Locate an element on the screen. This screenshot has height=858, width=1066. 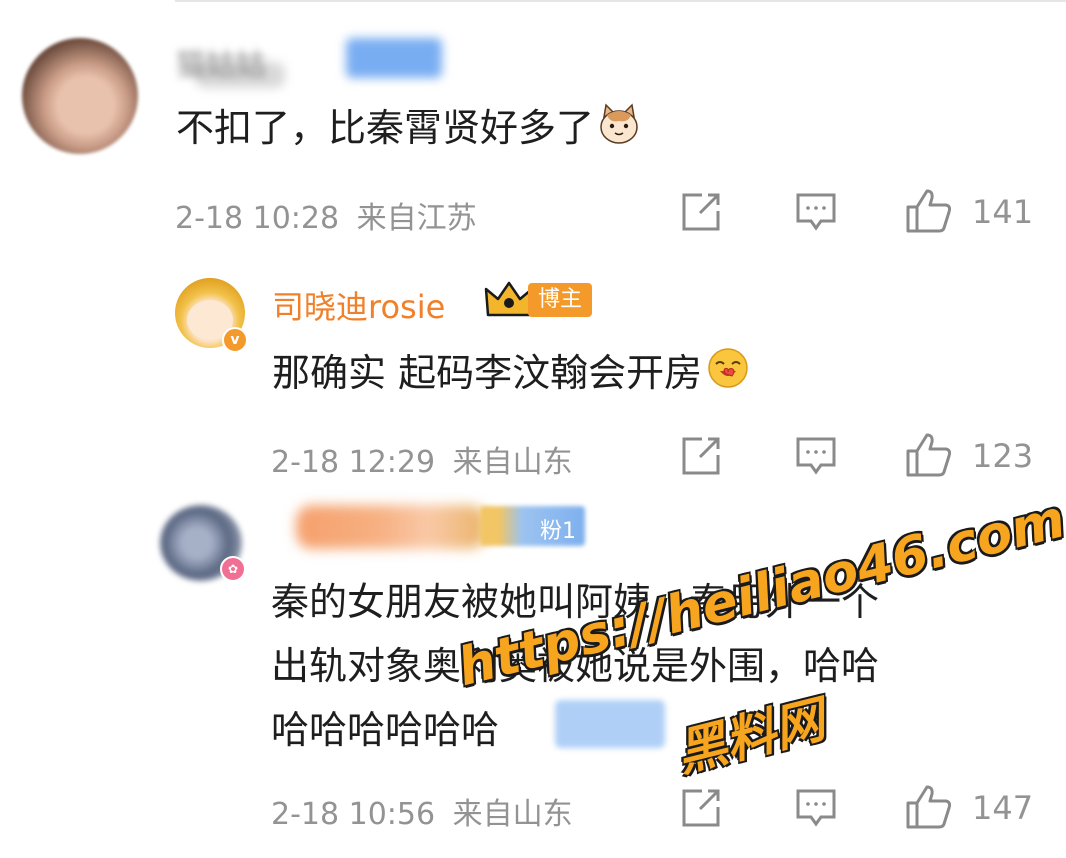
blurred-badge is located at coordinates (394, 58).